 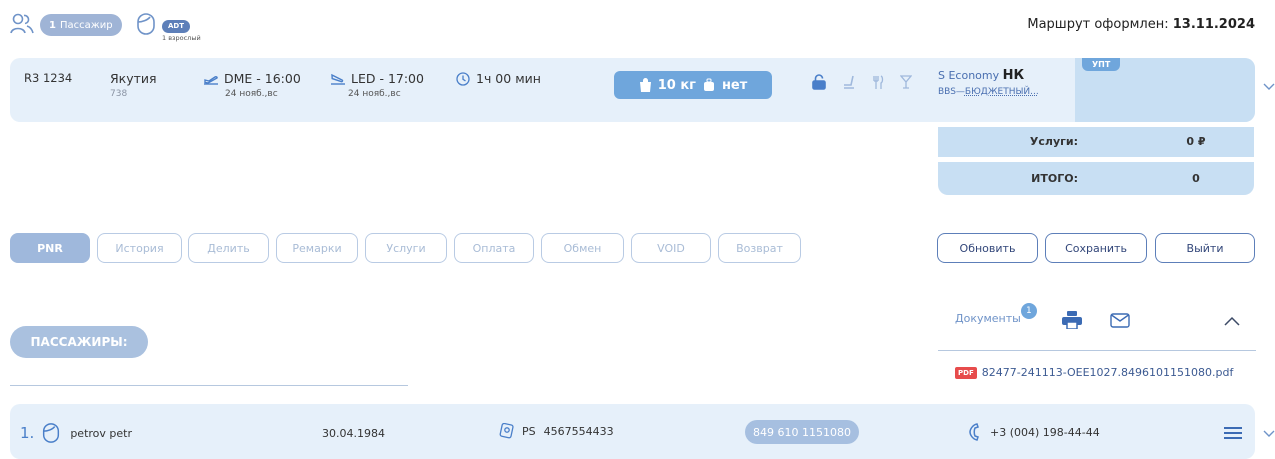 I want to click on seat-icon, so click(x=849, y=82).